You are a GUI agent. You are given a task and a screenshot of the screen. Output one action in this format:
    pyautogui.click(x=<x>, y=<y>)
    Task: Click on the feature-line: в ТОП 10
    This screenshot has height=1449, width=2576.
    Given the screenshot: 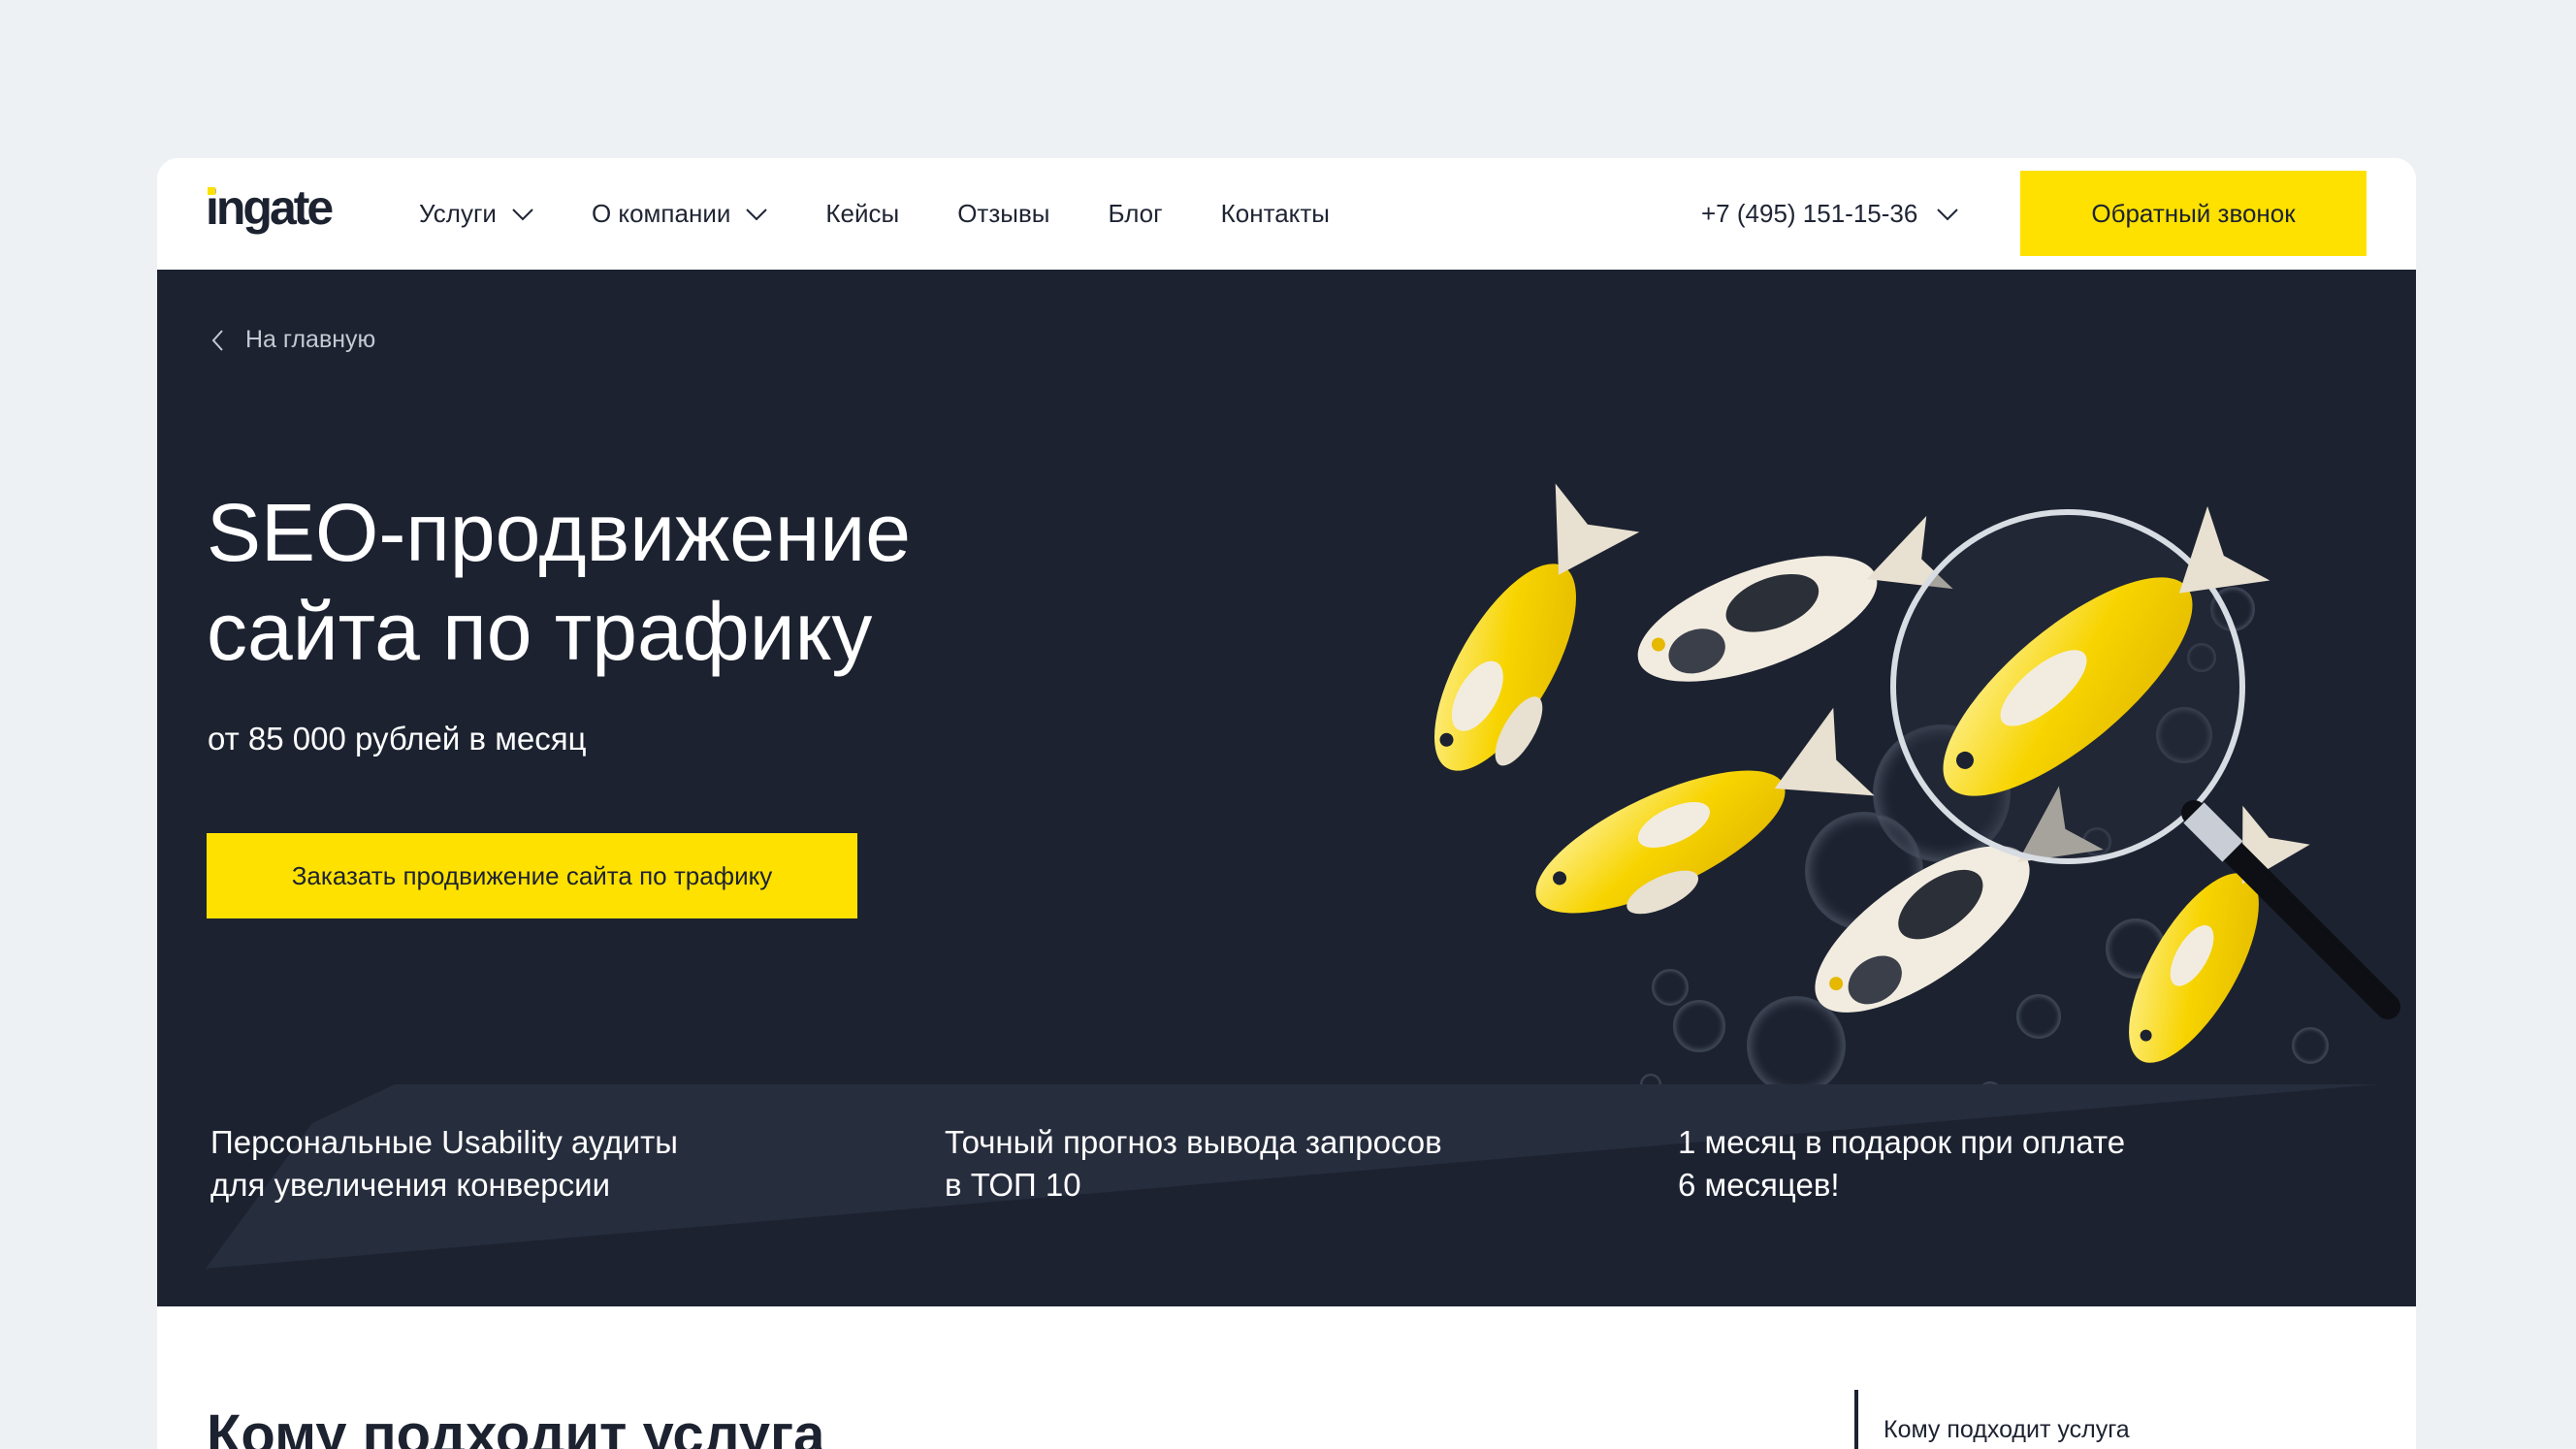 What is the action you would take?
    pyautogui.click(x=1013, y=1185)
    